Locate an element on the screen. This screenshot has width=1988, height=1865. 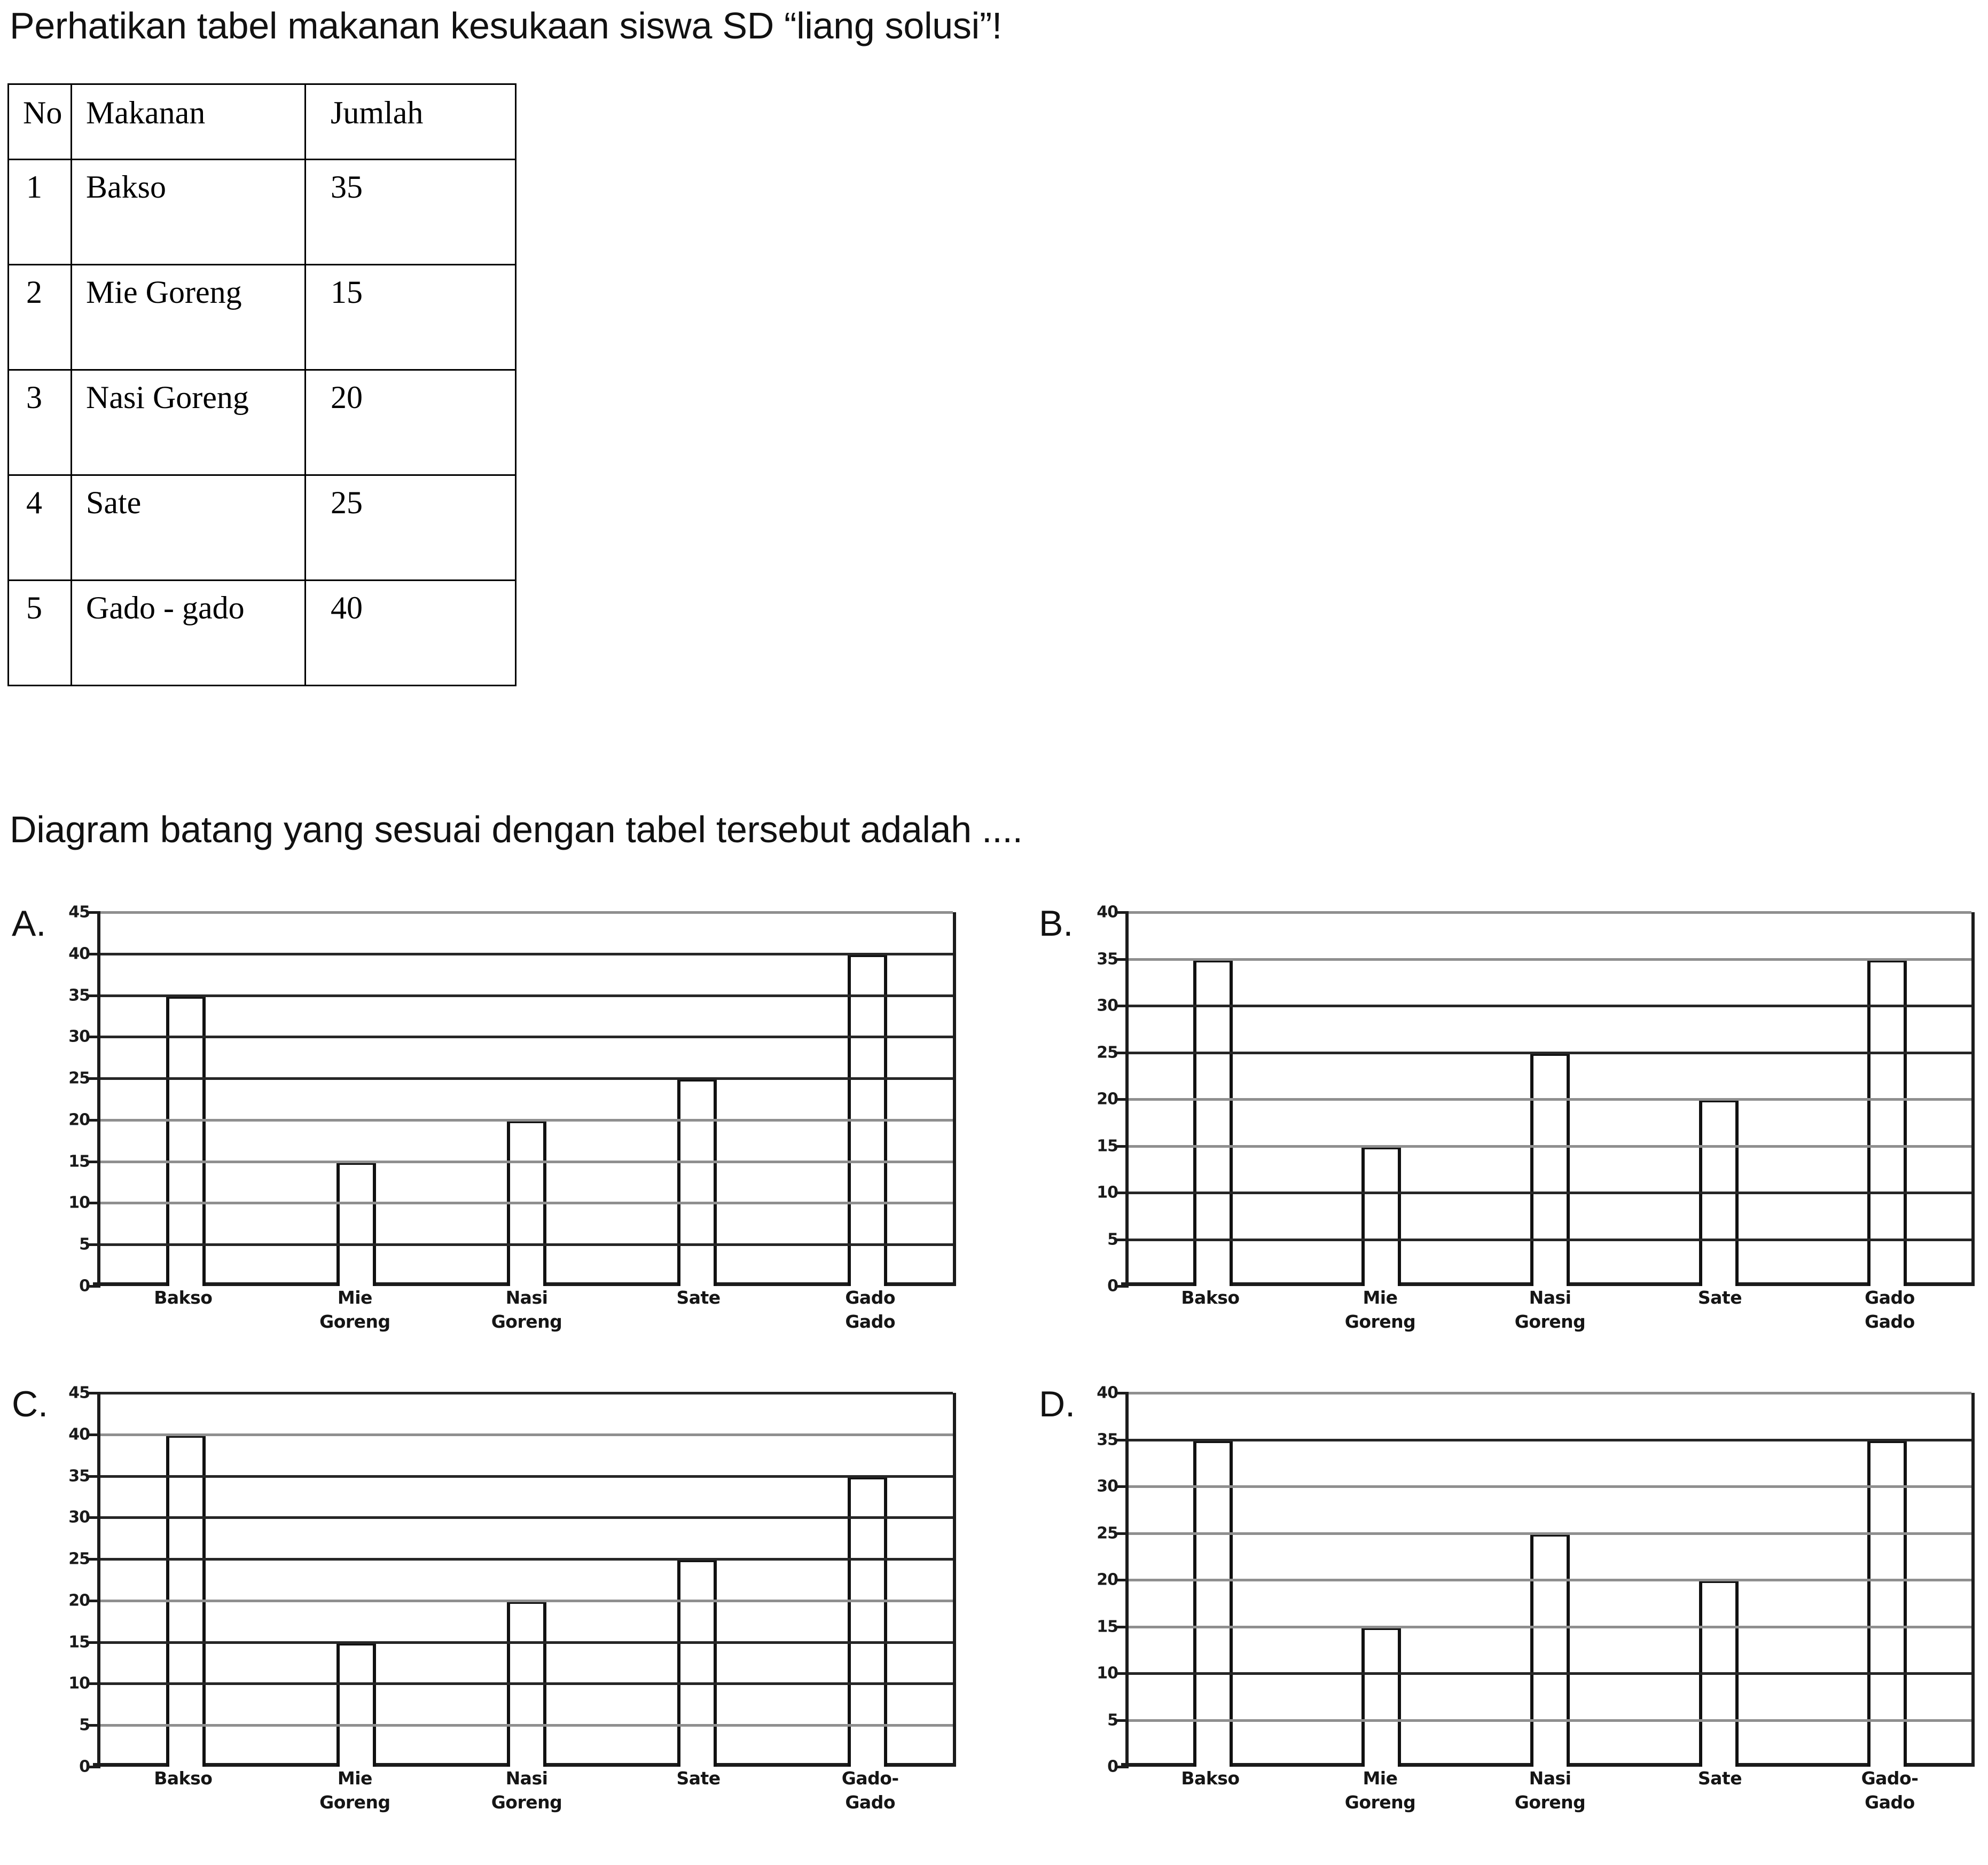
chart-a-plot-area is located at coordinates (523, 1099).